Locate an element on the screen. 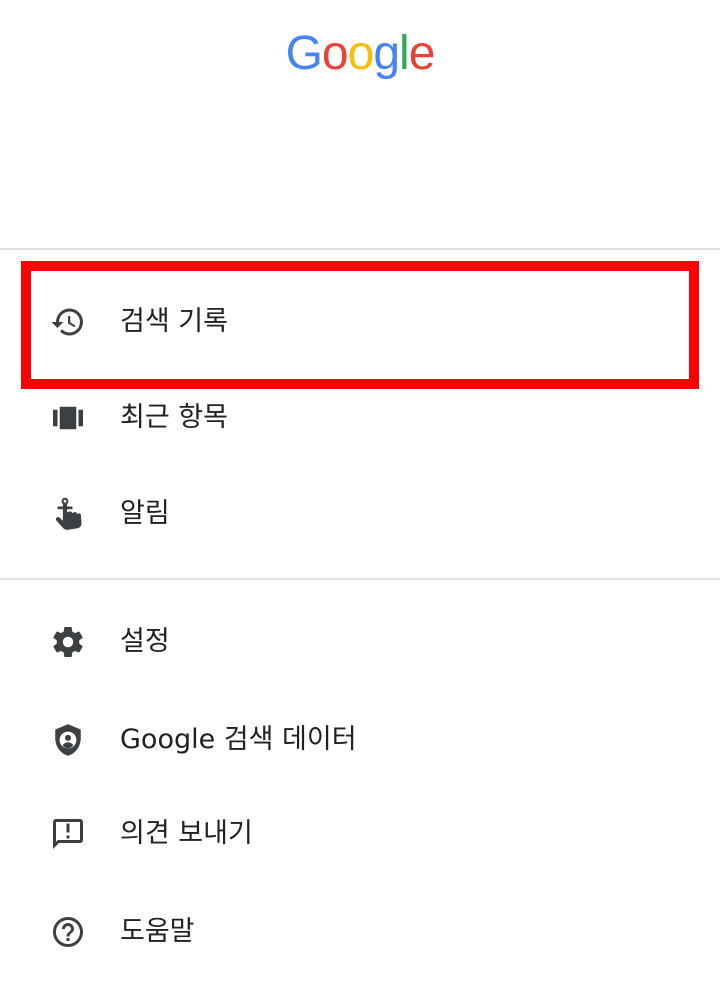 The height and width of the screenshot is (993, 720). menu-label: 알림 is located at coordinates (145, 513).